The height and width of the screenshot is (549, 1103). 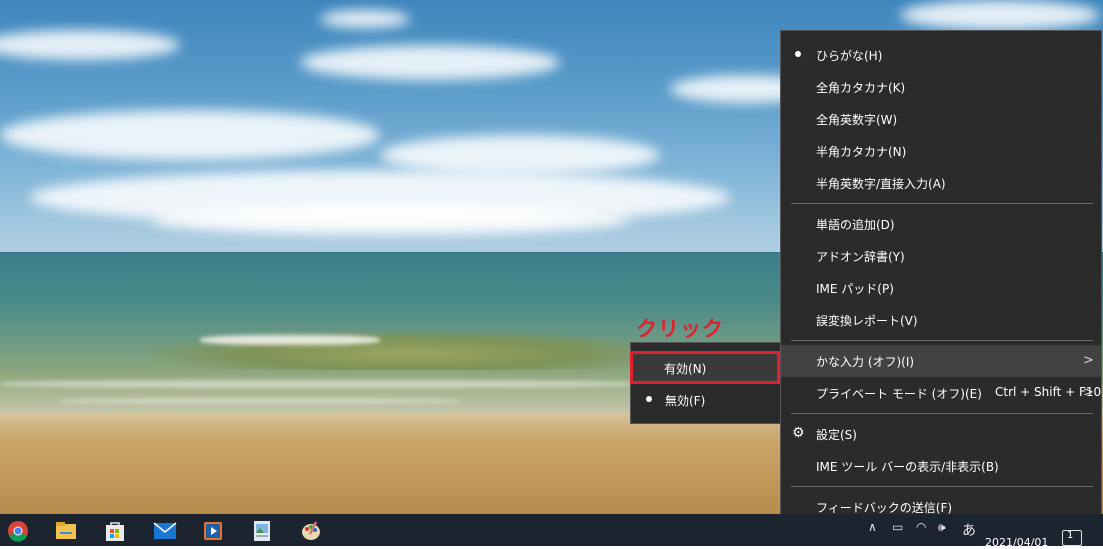 What do you see at coordinates (921, 527) in the screenshot?
I see `network-icon: ◠` at bounding box center [921, 527].